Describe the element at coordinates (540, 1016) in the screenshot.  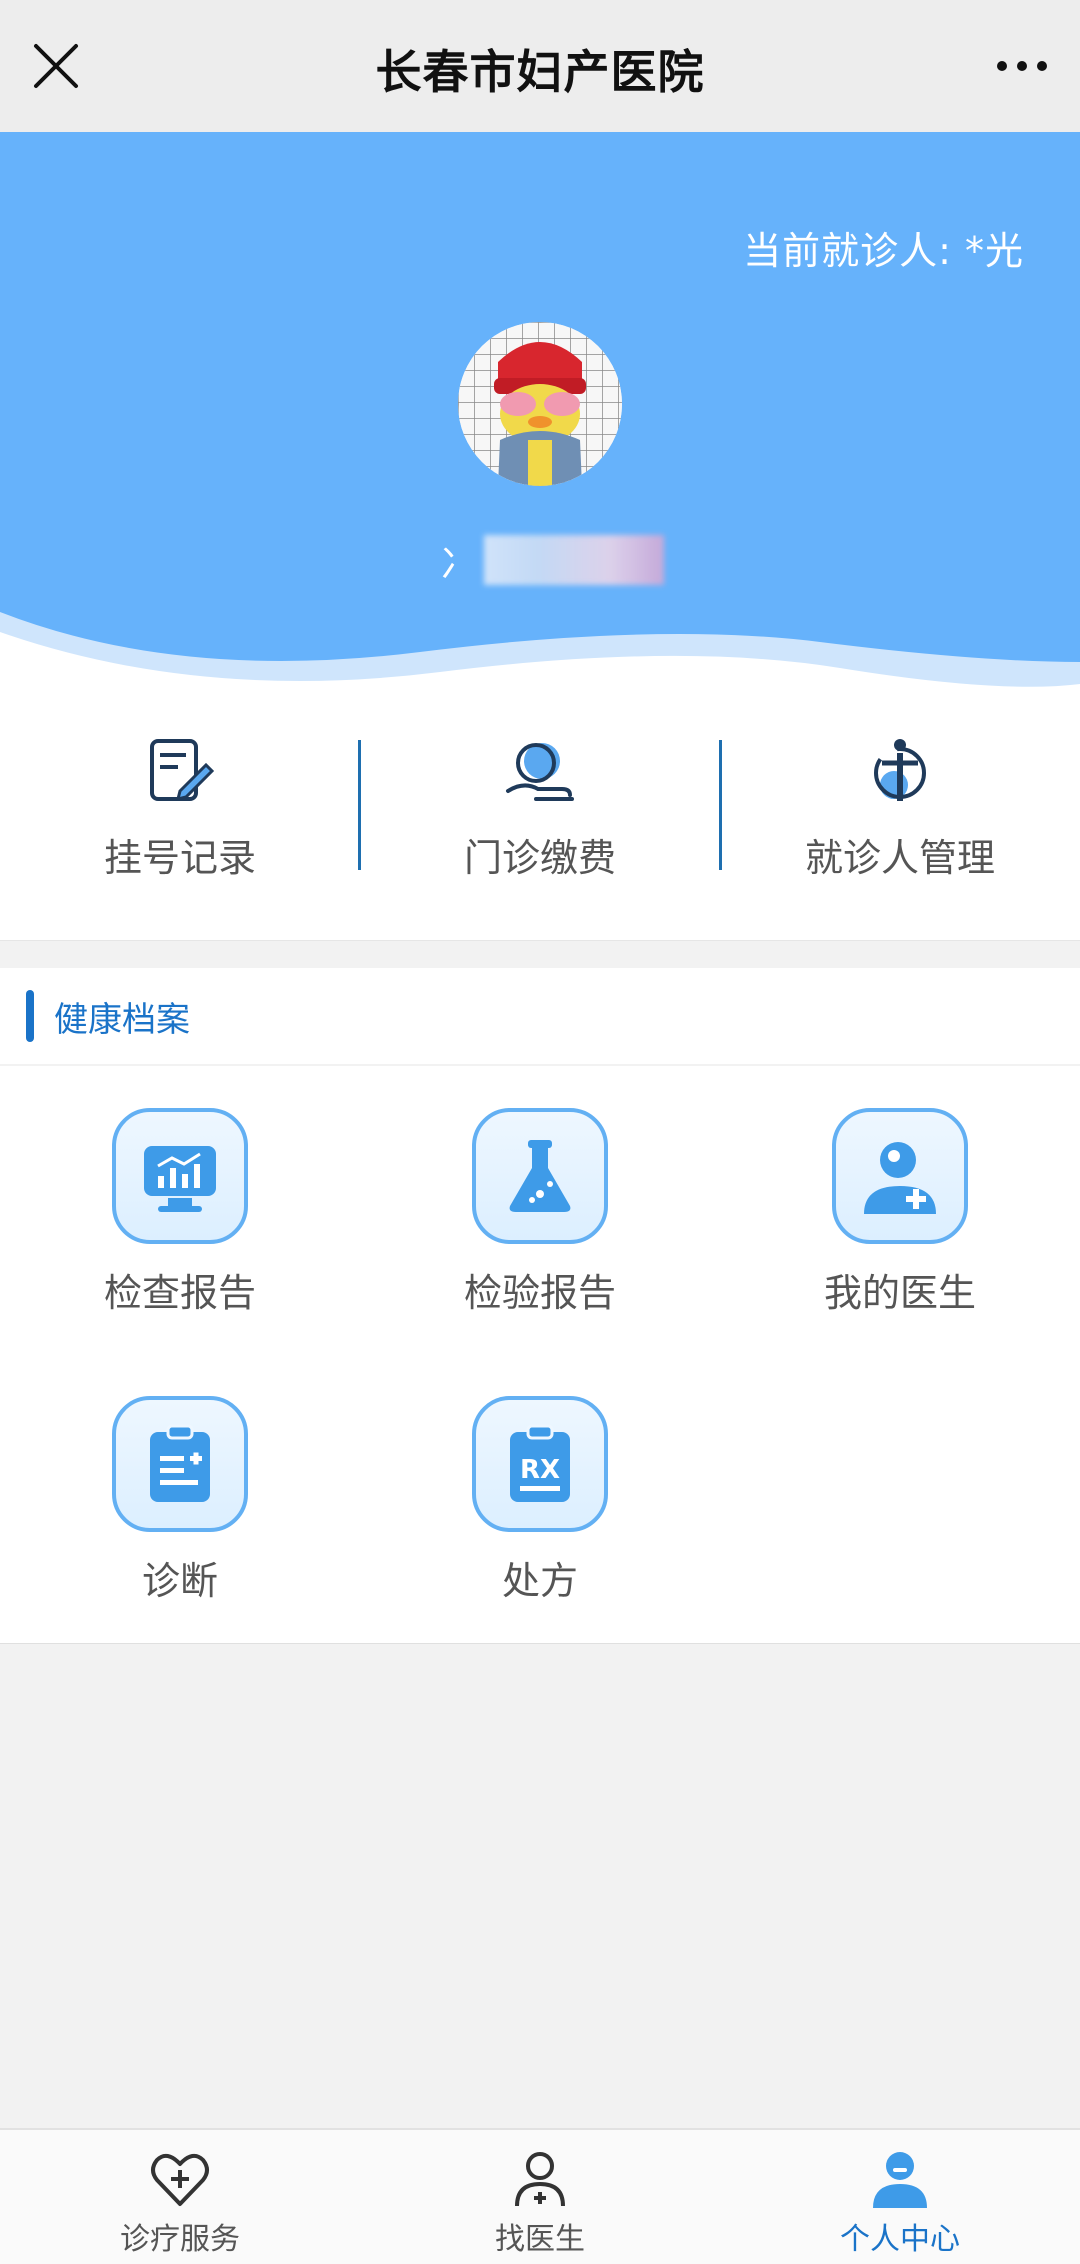
I see `section-header: 健康档案` at that location.